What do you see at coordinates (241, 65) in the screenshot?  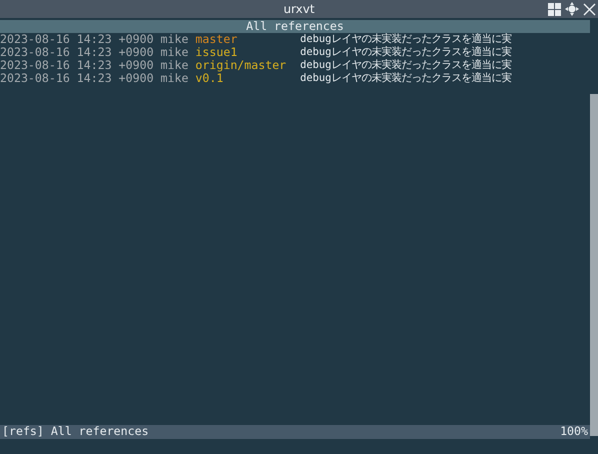 I see `ref-name: origin/master` at bounding box center [241, 65].